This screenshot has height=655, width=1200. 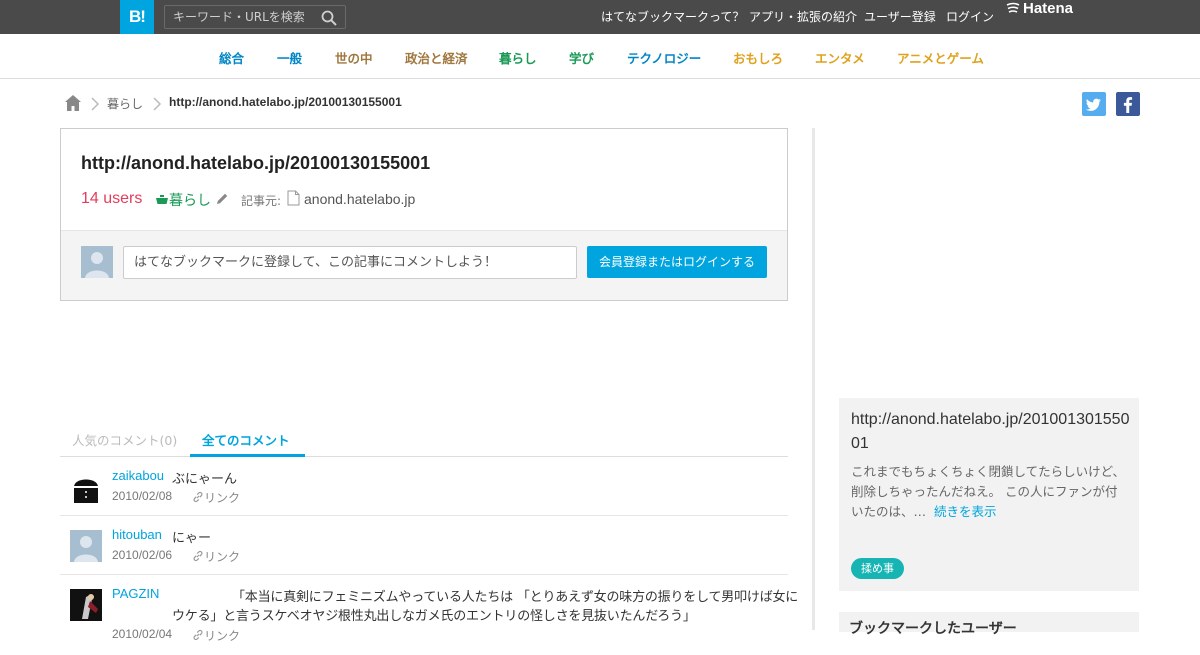 I want to click on kurashi-category-icon, so click(x=162, y=199).